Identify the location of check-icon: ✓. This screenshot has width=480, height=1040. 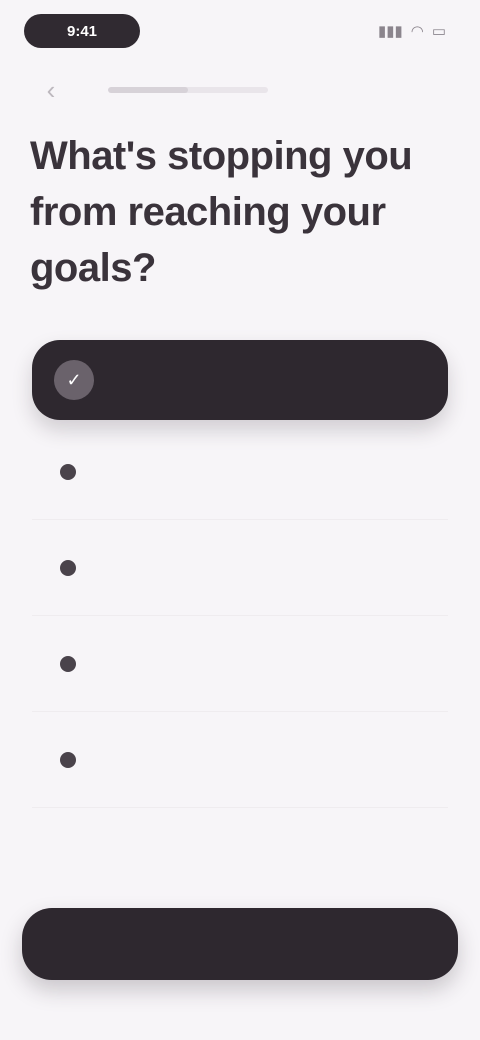
(74, 380).